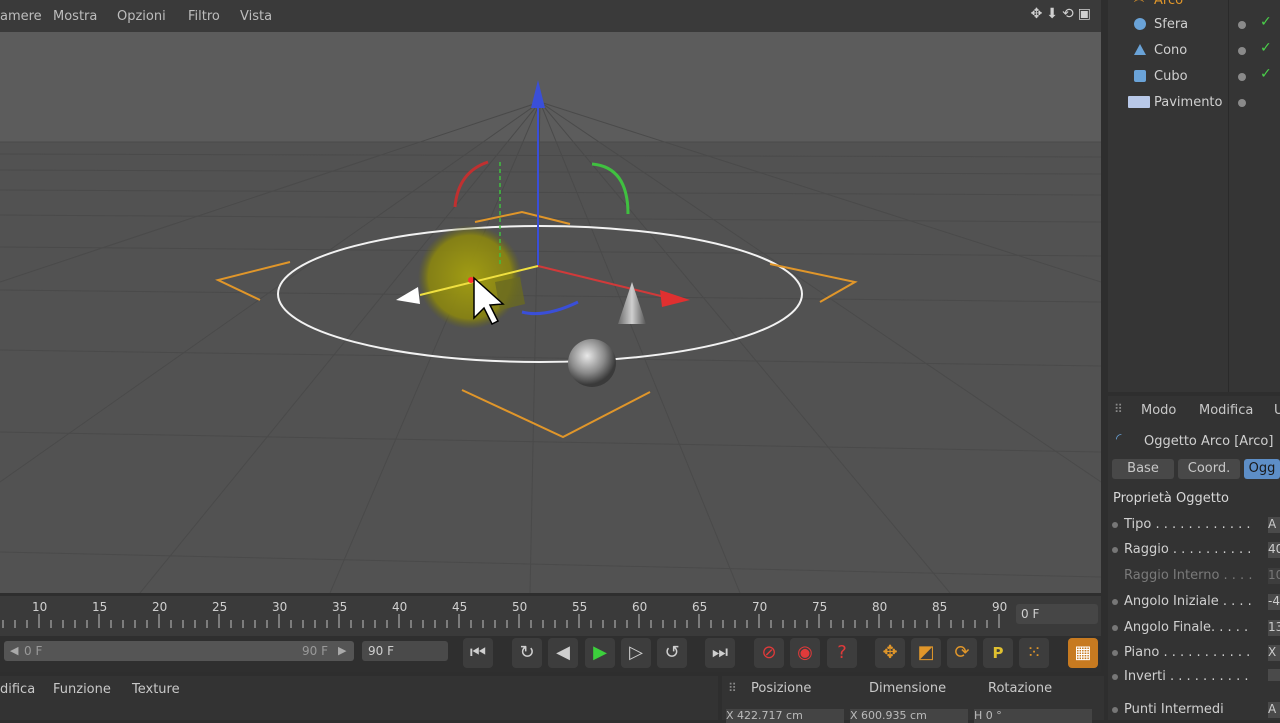  Describe the element at coordinates (471, 280) in the screenshot. I see `arc-point` at that location.